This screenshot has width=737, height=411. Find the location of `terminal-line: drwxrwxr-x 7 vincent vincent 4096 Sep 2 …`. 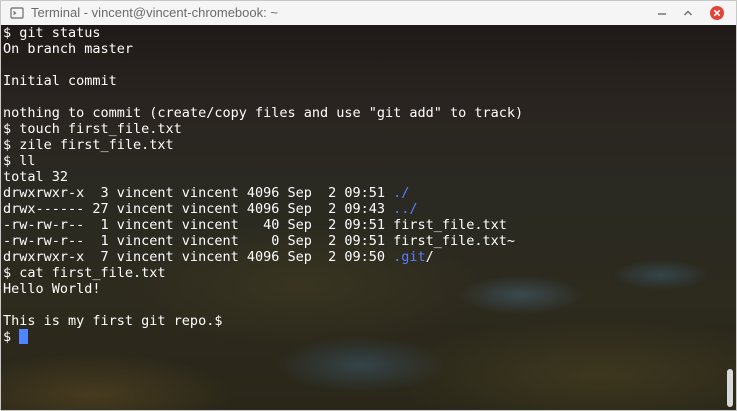

terminal-line: drwxrwxr-x 7 vincent vincent 4096 Sep 2 … is located at coordinates (263, 257).